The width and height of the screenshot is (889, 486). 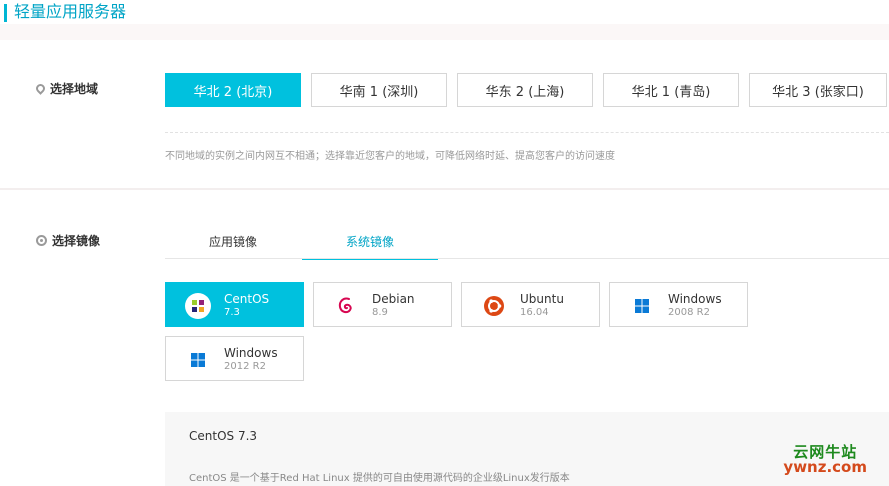 I want to click on tab-system-image: 系统镜像, so click(x=370, y=245).